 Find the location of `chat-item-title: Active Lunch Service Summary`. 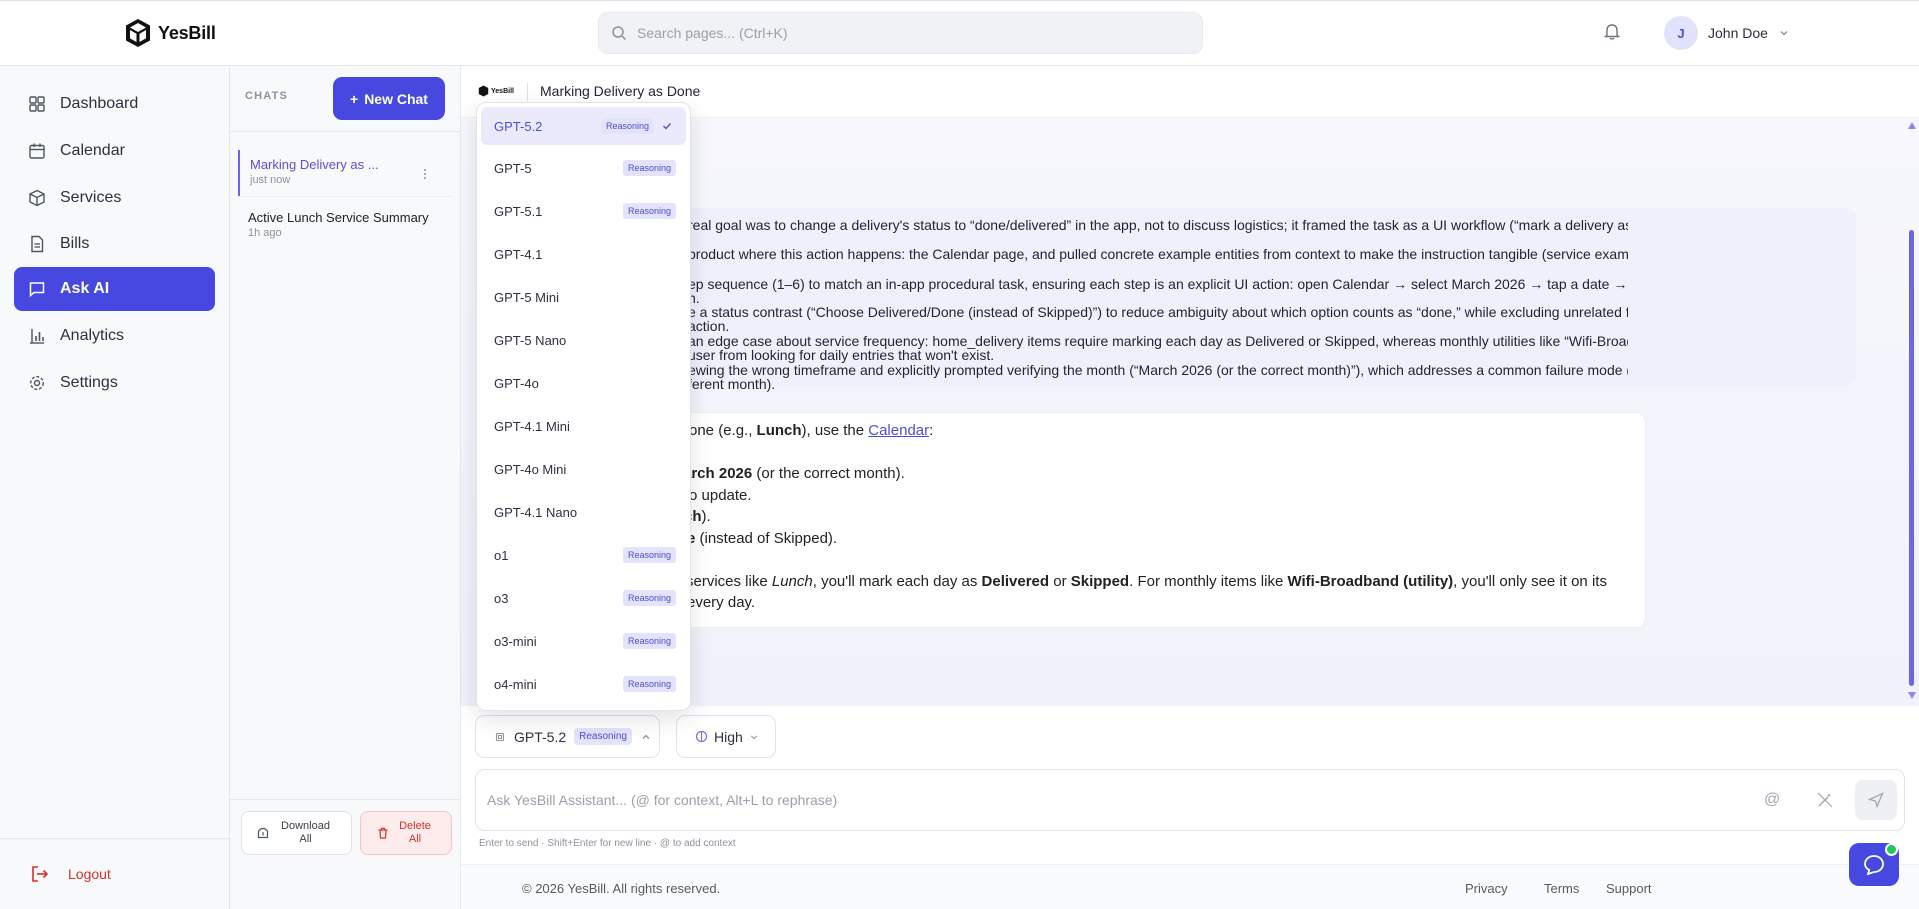

chat-item-title: Active Lunch Service Summary is located at coordinates (338, 217).